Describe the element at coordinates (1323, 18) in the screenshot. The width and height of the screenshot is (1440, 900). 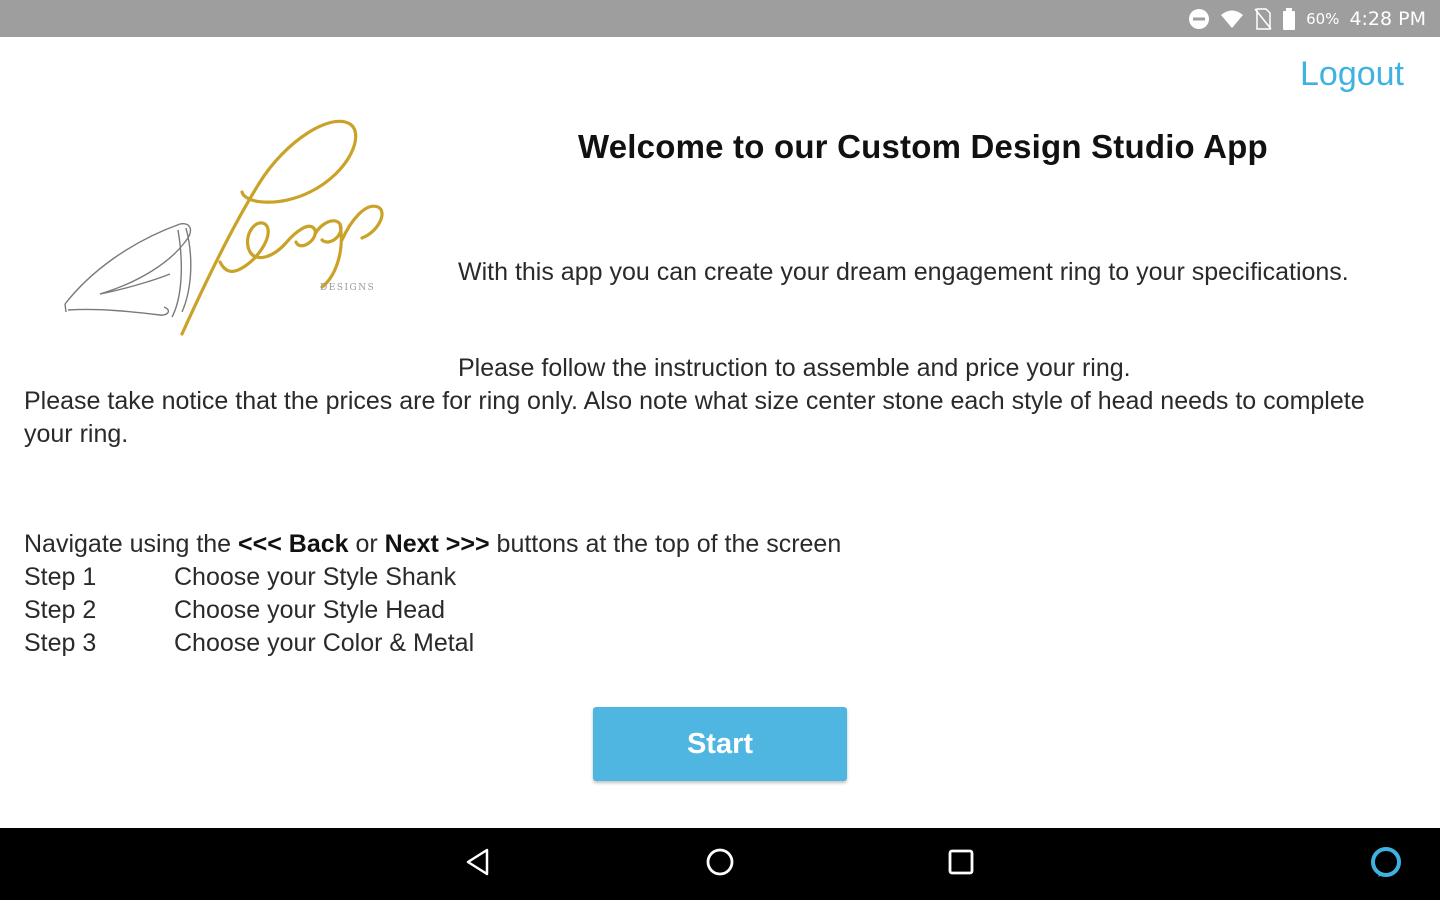
I see `battery-percent: 60%` at that location.